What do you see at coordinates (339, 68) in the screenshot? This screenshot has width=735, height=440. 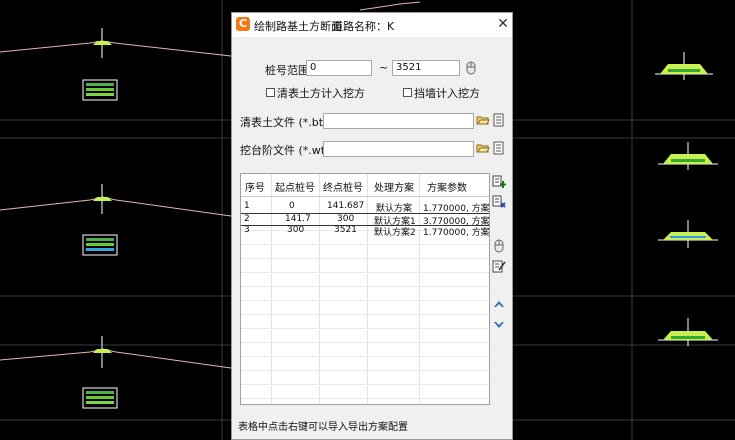 I see `station-from-input: 0` at bounding box center [339, 68].